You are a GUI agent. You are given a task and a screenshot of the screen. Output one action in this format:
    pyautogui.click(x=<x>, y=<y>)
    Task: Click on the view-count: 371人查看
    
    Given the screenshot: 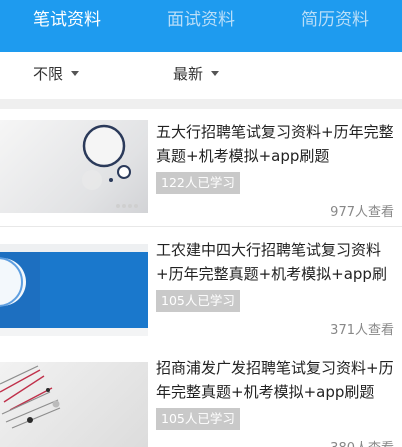 What is the action you would take?
    pyautogui.click(x=362, y=330)
    